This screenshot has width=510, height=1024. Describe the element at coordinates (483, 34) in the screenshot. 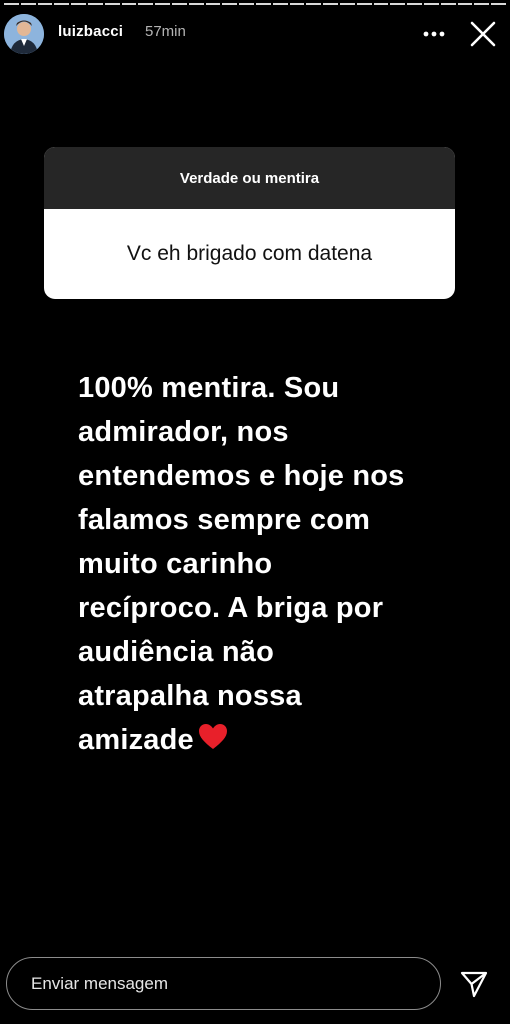

I see `close-icon` at that location.